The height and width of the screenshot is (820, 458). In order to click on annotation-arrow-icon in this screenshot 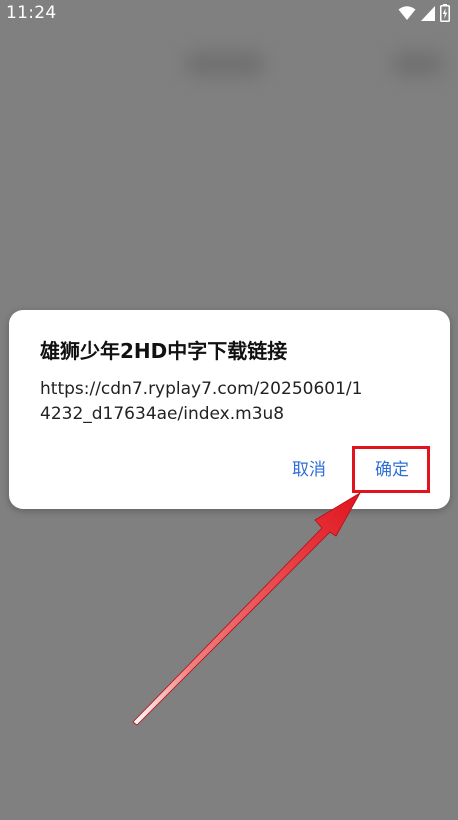, I will do `click(247, 608)`.